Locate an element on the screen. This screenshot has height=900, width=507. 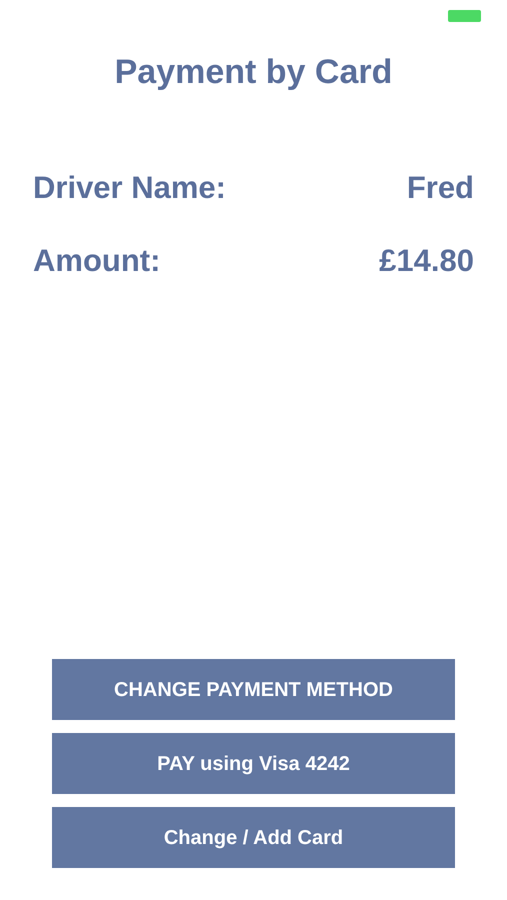
detail-value: Fred is located at coordinates (440, 188).